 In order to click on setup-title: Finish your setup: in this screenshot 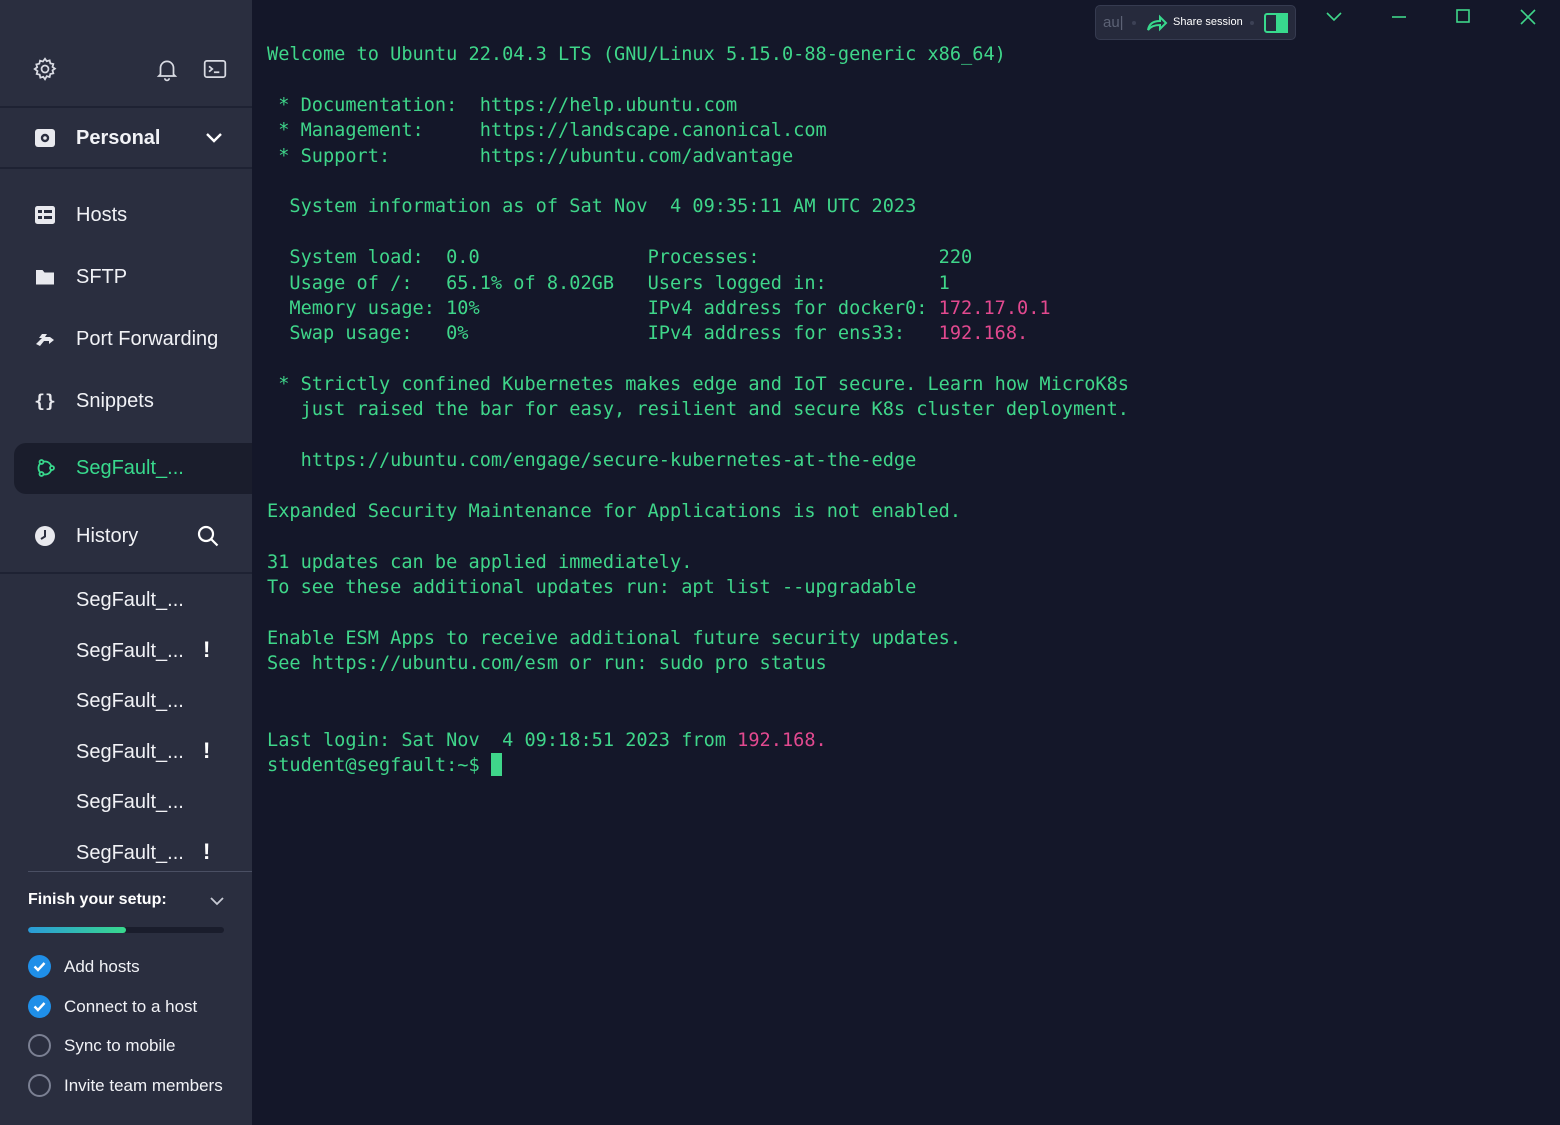, I will do `click(97, 899)`.